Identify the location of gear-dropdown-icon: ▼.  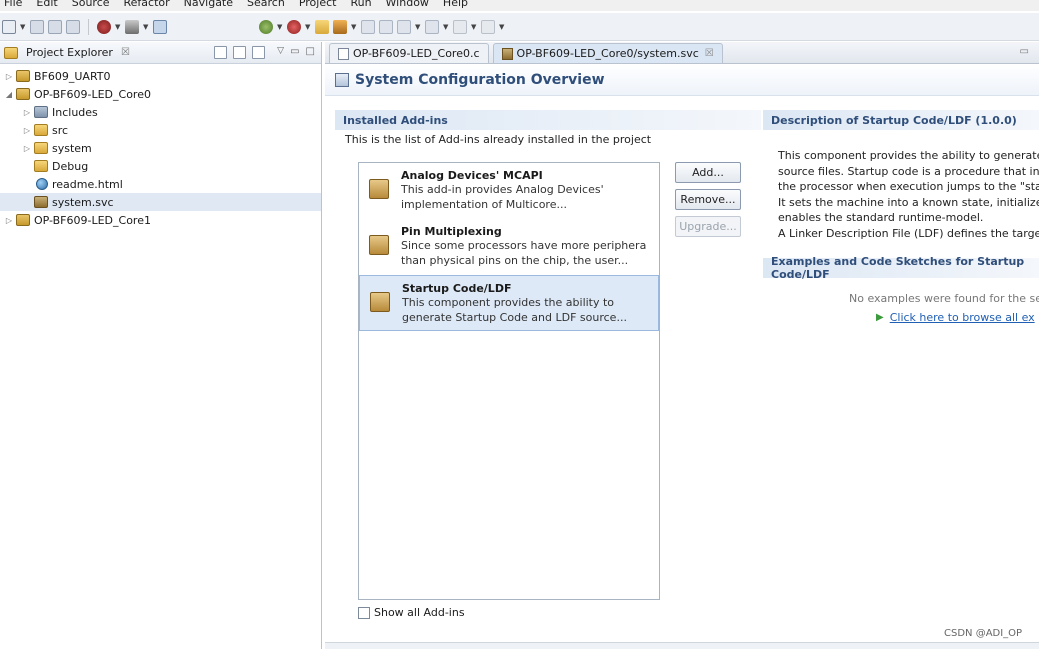
(280, 27).